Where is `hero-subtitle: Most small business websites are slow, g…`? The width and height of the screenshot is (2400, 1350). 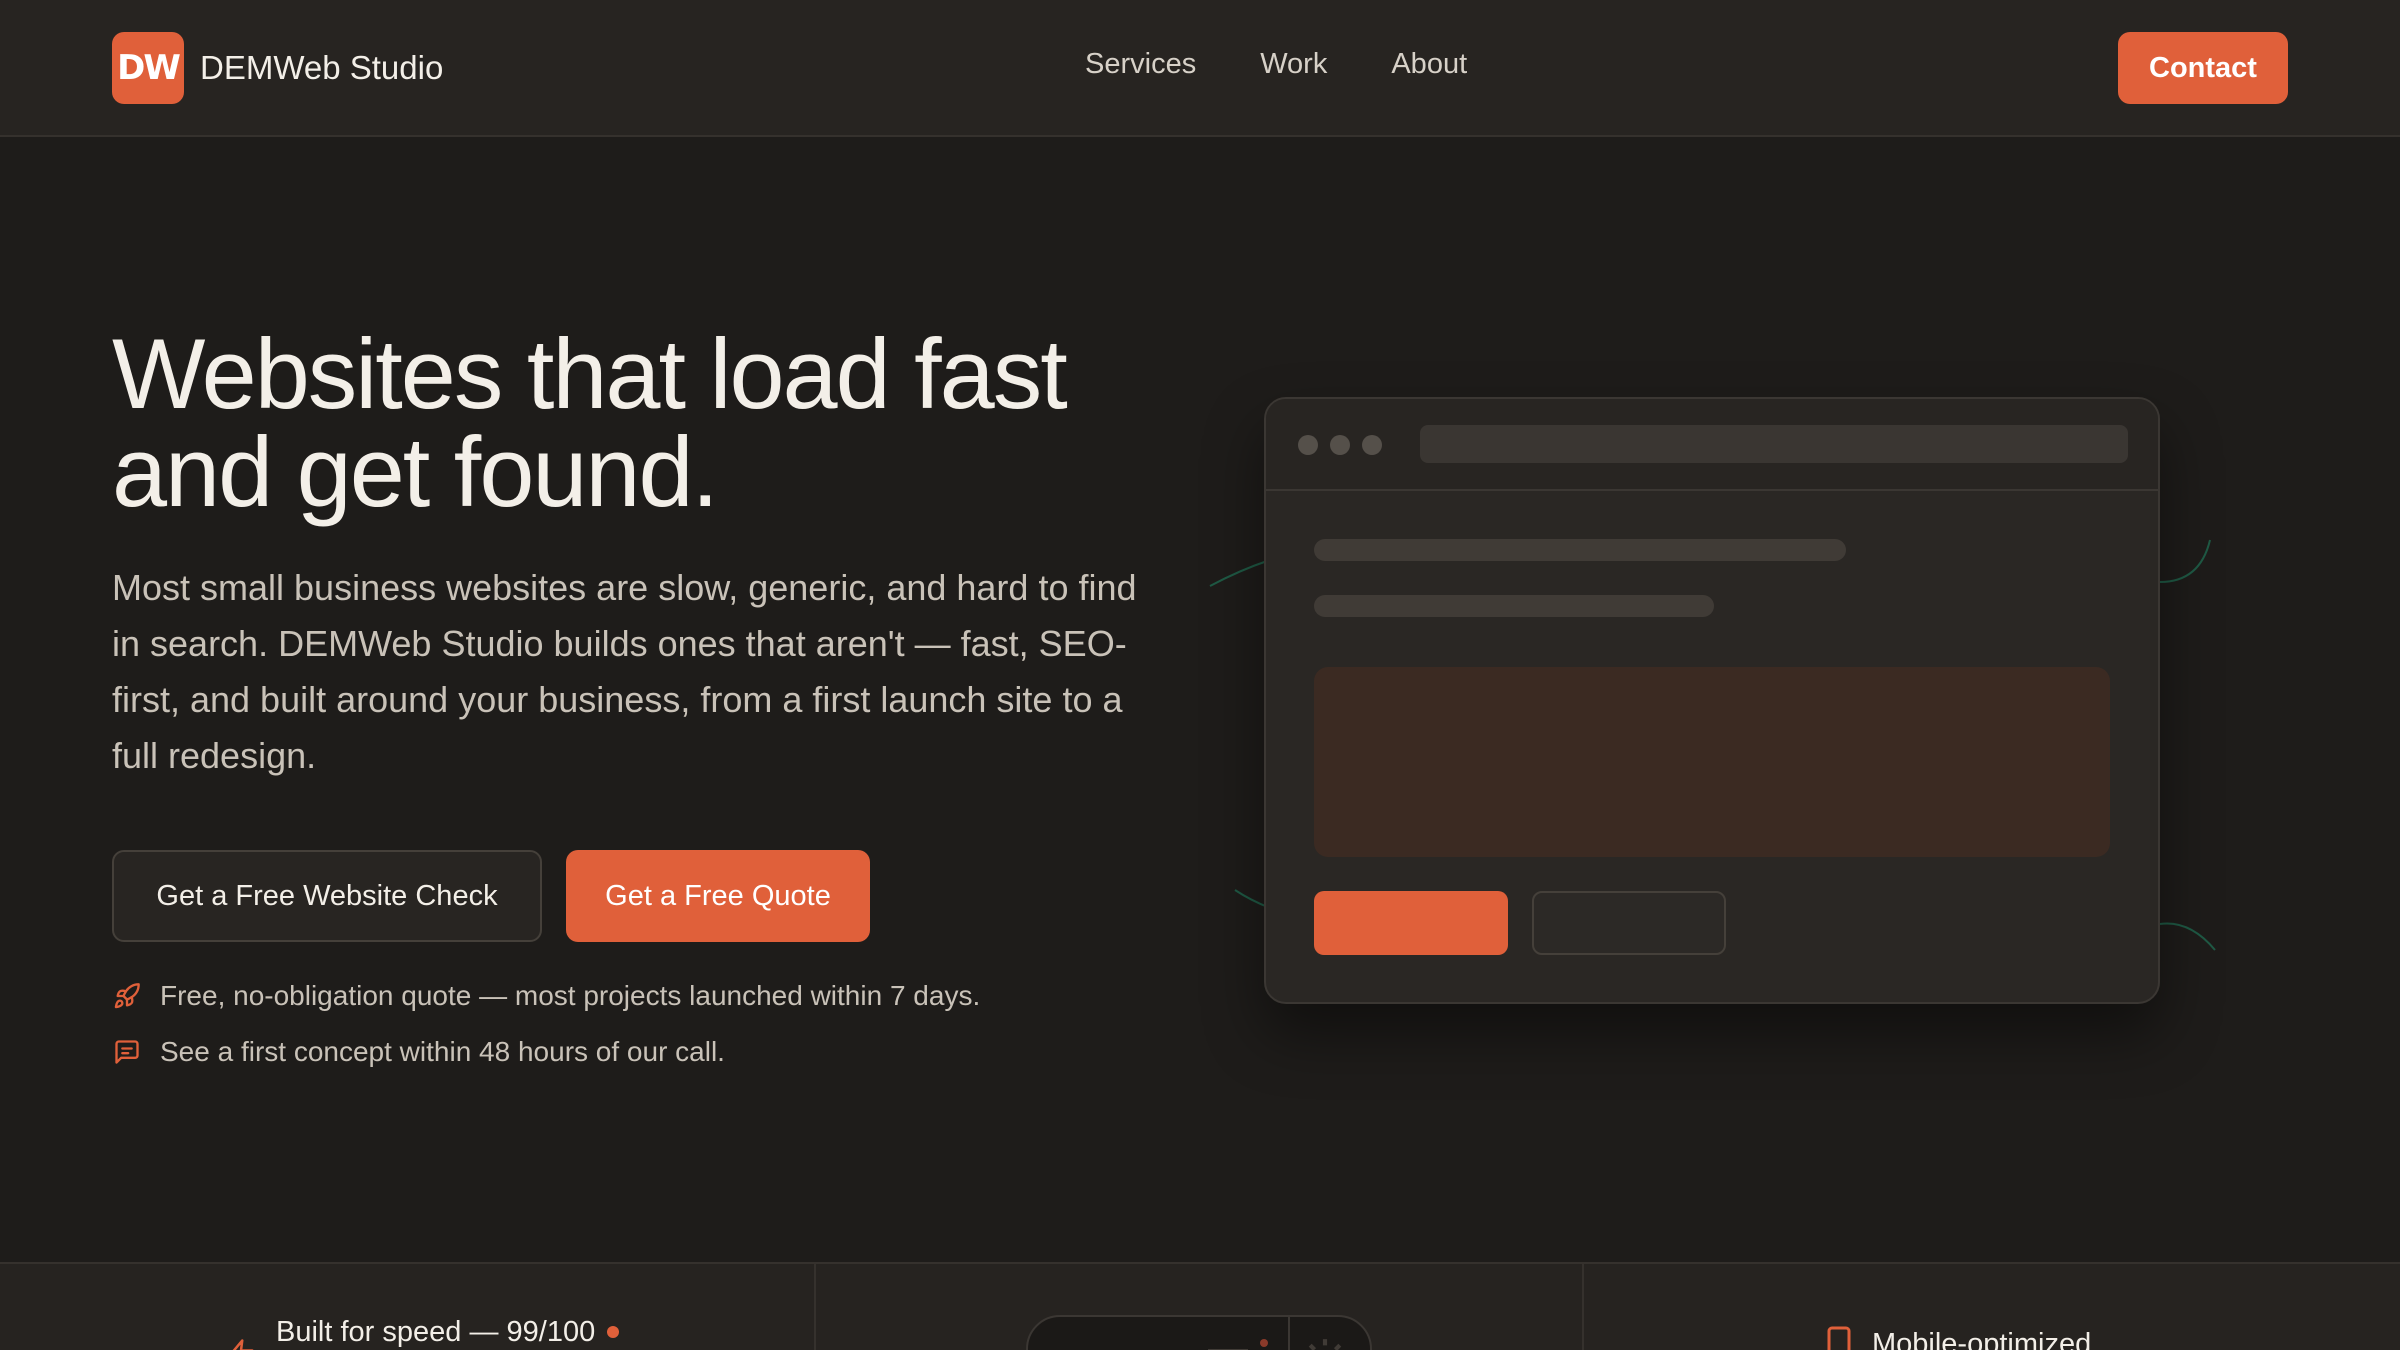 hero-subtitle: Most small business websites are slow, g… is located at coordinates (624, 671).